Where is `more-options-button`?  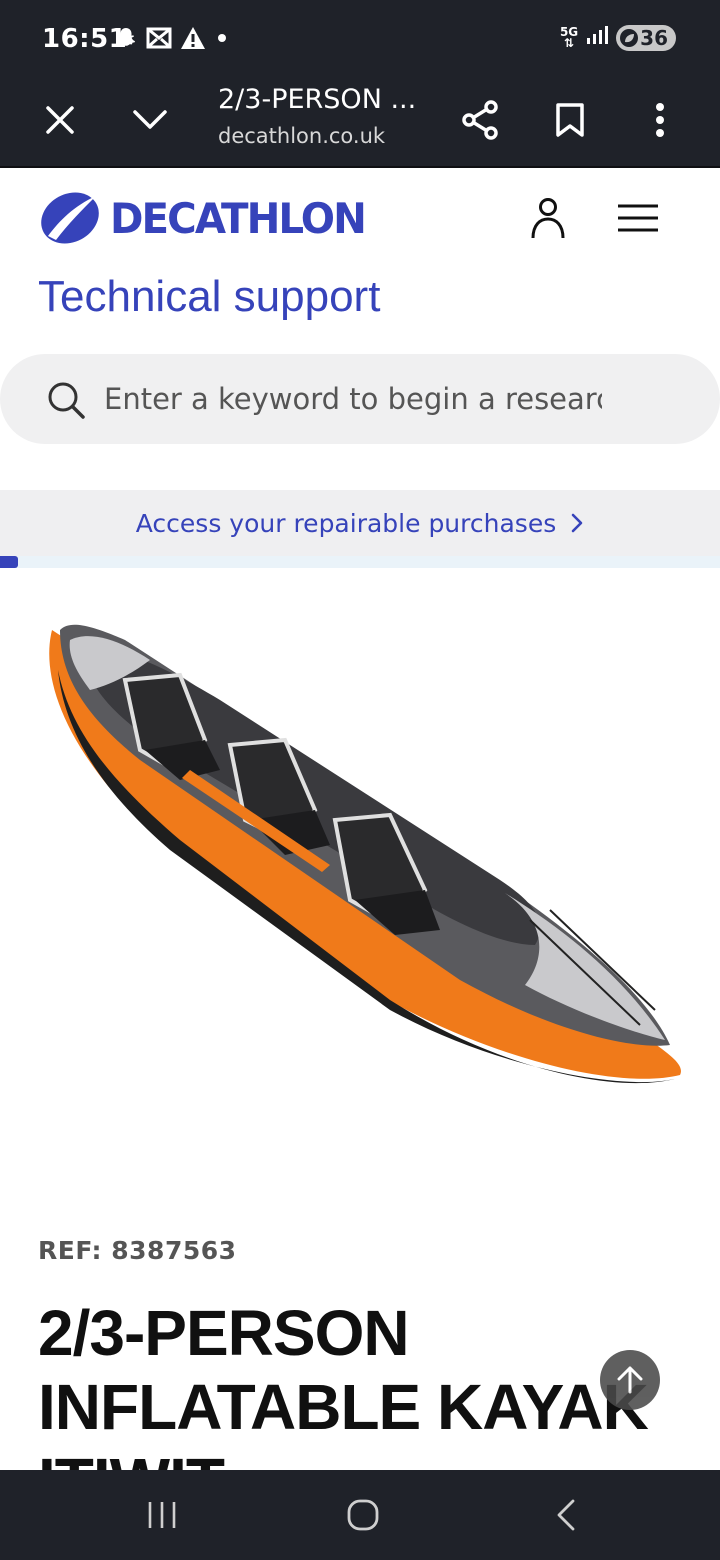 more-options-button is located at coordinates (660, 120).